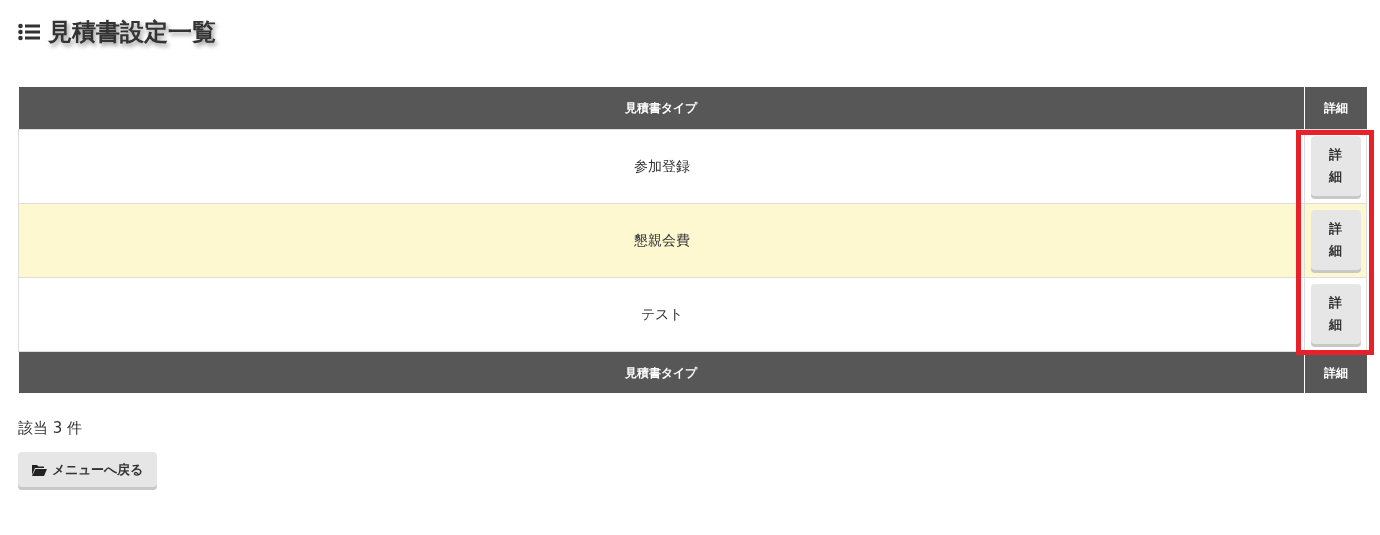  What do you see at coordinates (29, 32) in the screenshot?
I see `list-icon` at bounding box center [29, 32].